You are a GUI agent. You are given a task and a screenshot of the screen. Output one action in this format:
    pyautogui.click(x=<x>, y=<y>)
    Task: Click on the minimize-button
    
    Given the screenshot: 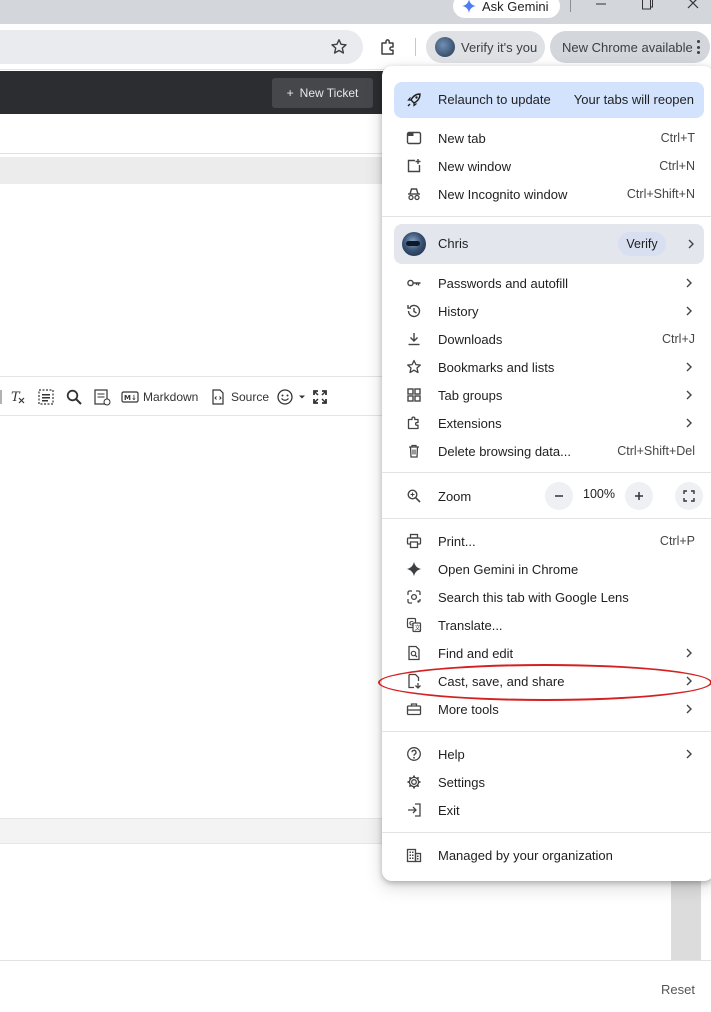 What is the action you would take?
    pyautogui.click(x=601, y=6)
    